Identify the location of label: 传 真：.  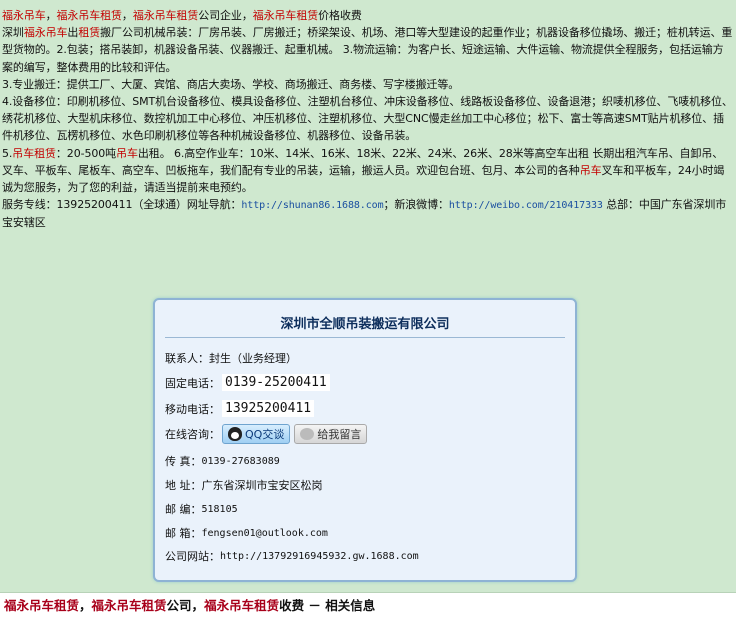
(183, 461).